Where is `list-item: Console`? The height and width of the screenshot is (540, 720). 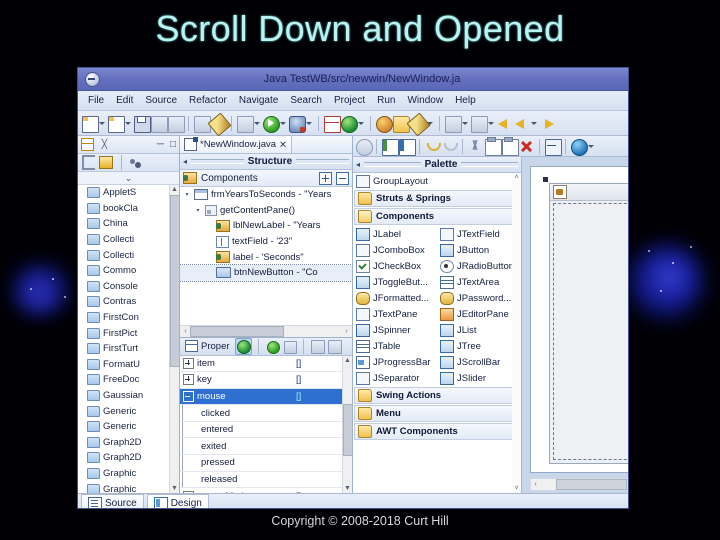
list-item: Console is located at coordinates (128, 287).